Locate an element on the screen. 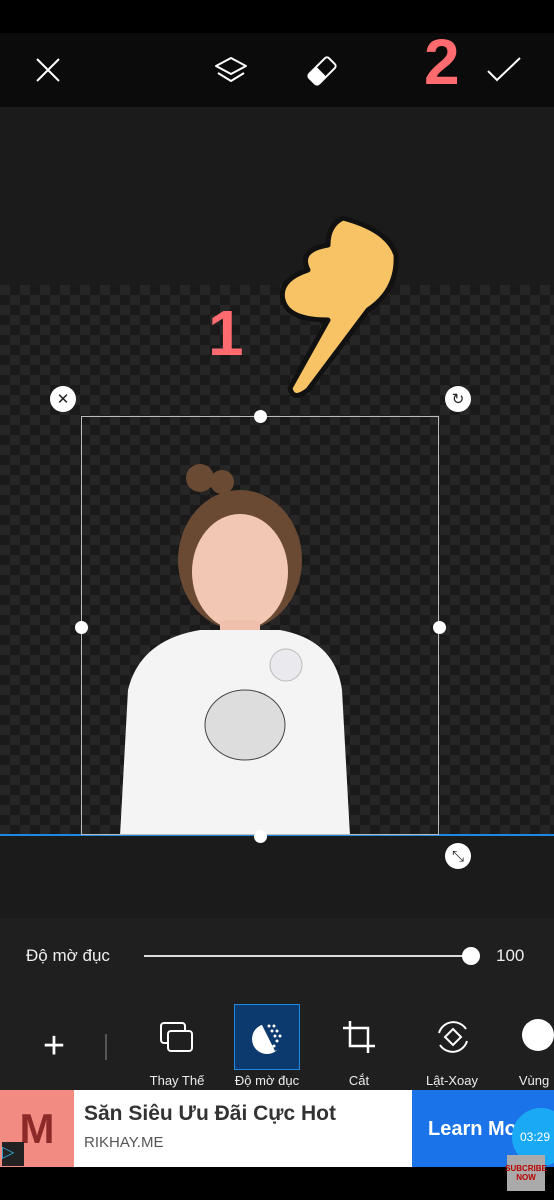  ad-cta-label: Learn Mo is located at coordinates (472, 1129).